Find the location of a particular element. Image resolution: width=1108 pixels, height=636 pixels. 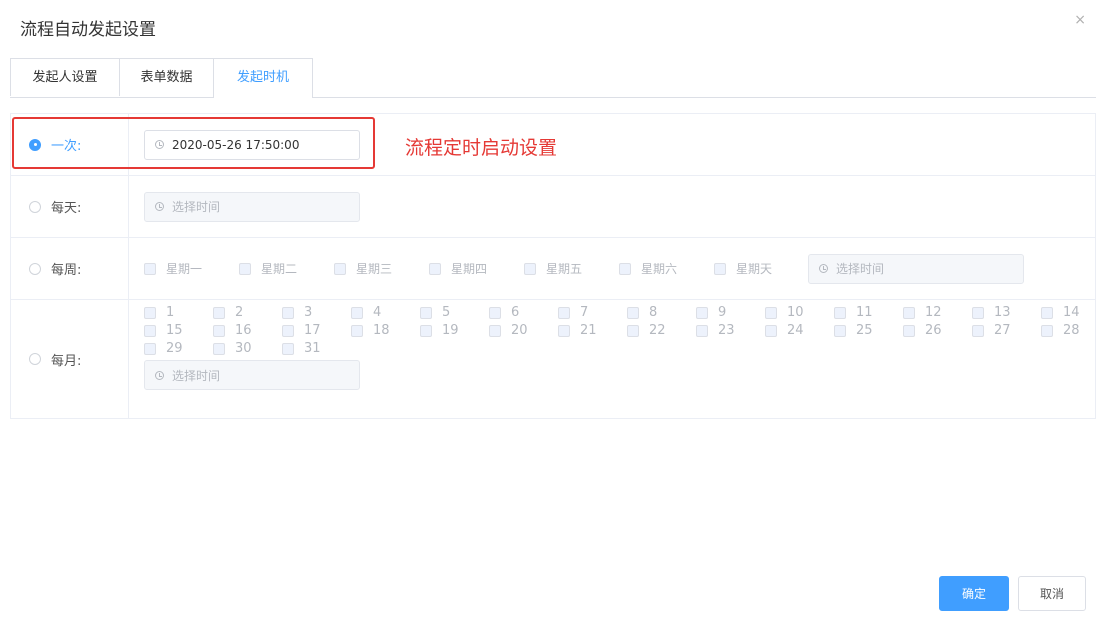

month-day-label: 19 is located at coordinates (450, 330).